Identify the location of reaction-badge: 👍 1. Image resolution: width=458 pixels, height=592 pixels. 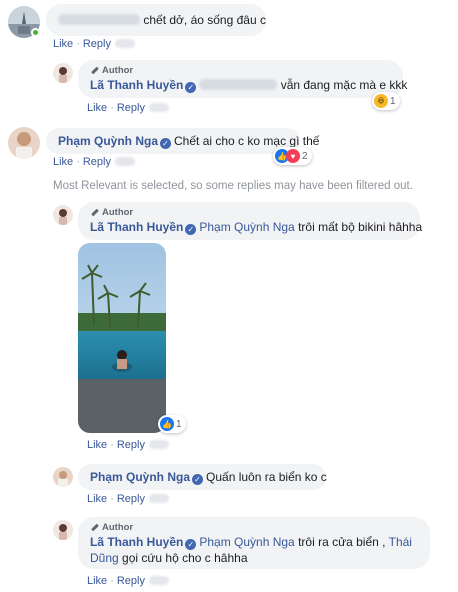
(172, 424).